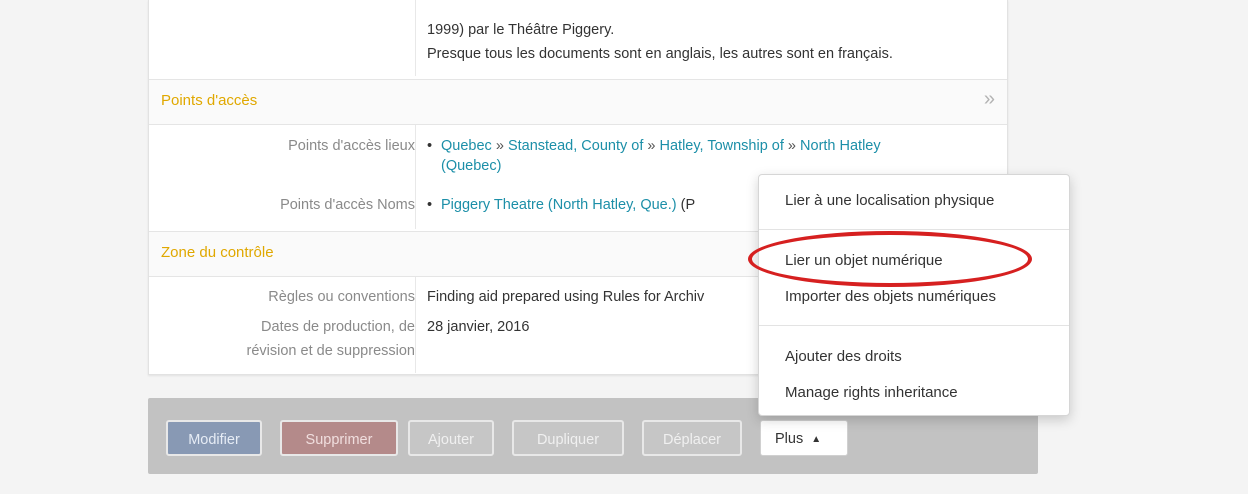 This screenshot has width=1248, height=494. What do you see at coordinates (351, 146) in the screenshot?
I see `field-label-places: Points d'accès lieux` at bounding box center [351, 146].